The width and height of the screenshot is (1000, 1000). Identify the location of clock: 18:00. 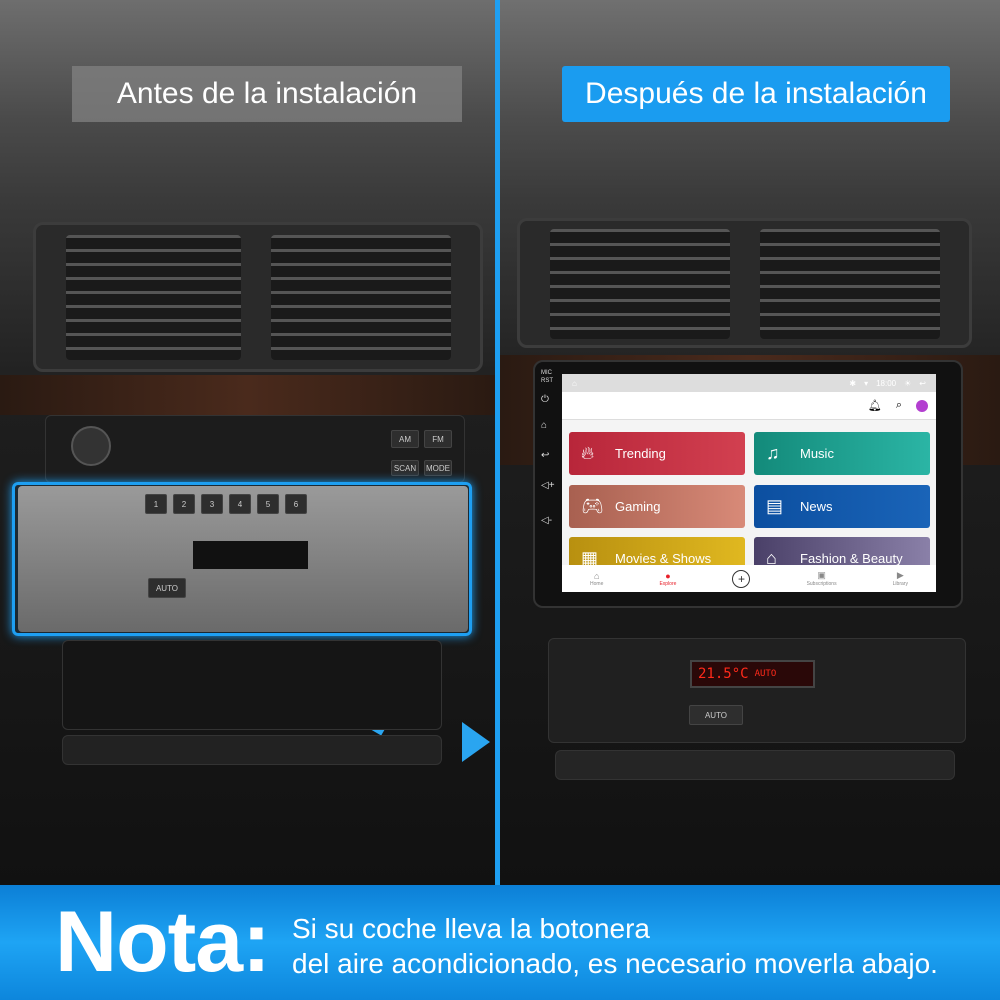
(886, 383).